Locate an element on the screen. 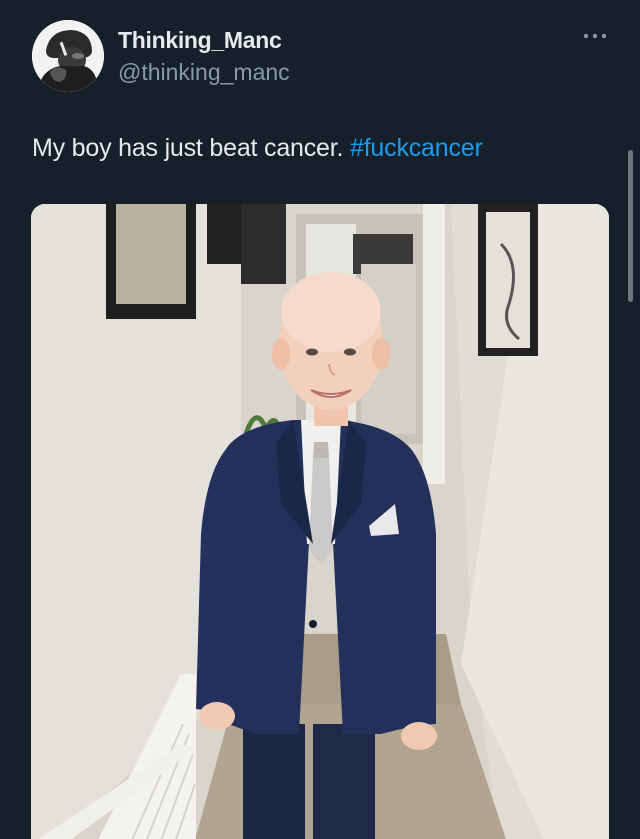 The width and height of the screenshot is (640, 839). author-display-name: Thinking_Manc is located at coordinates (200, 40).